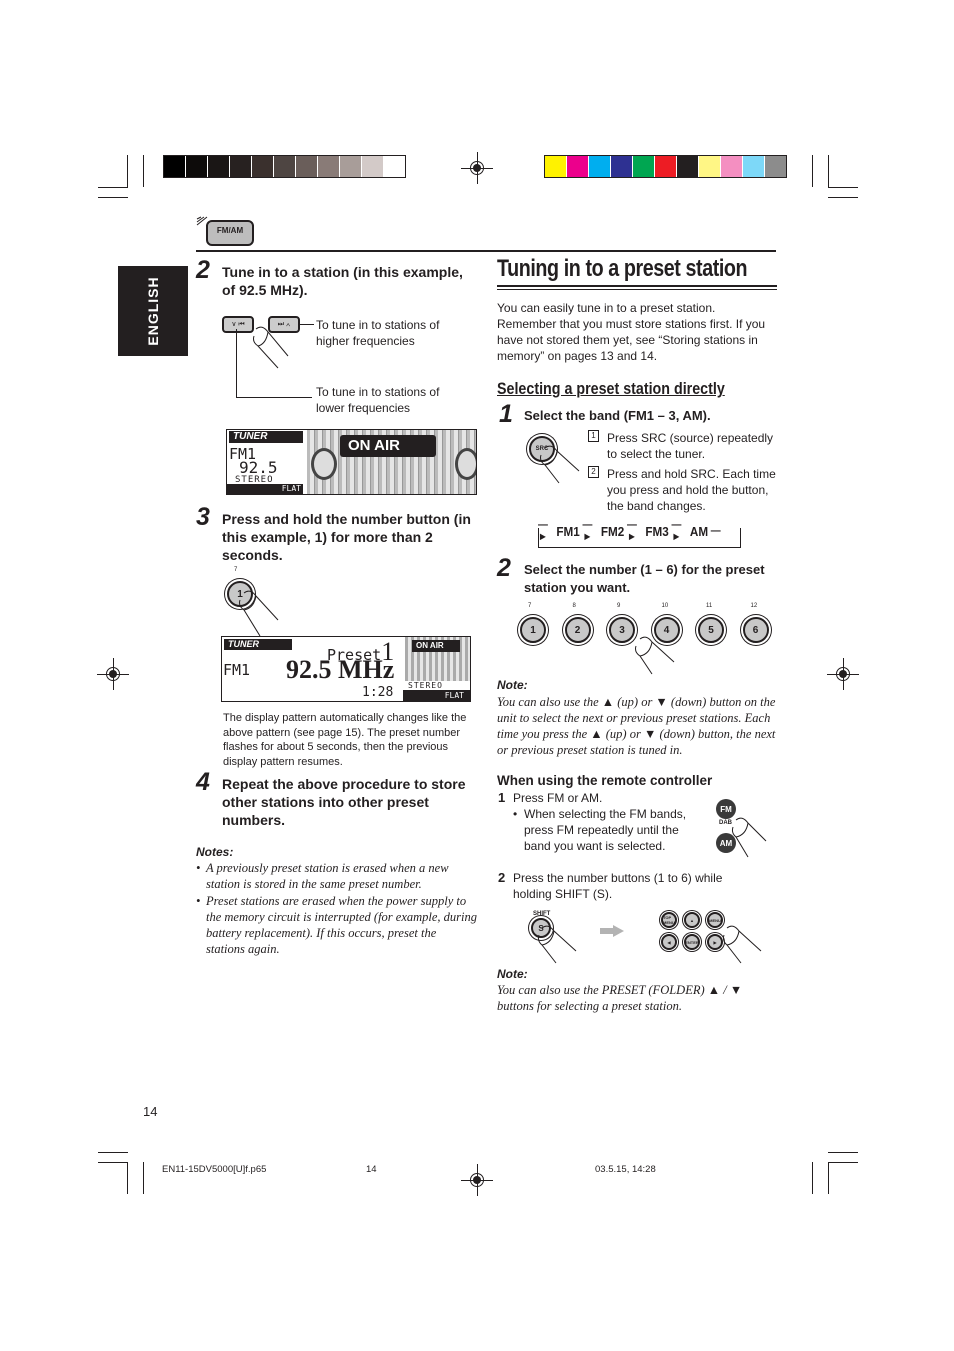 The width and height of the screenshot is (954, 1351). What do you see at coordinates (236, 570) in the screenshot?
I see `button-secondary-label: 7` at bounding box center [236, 570].